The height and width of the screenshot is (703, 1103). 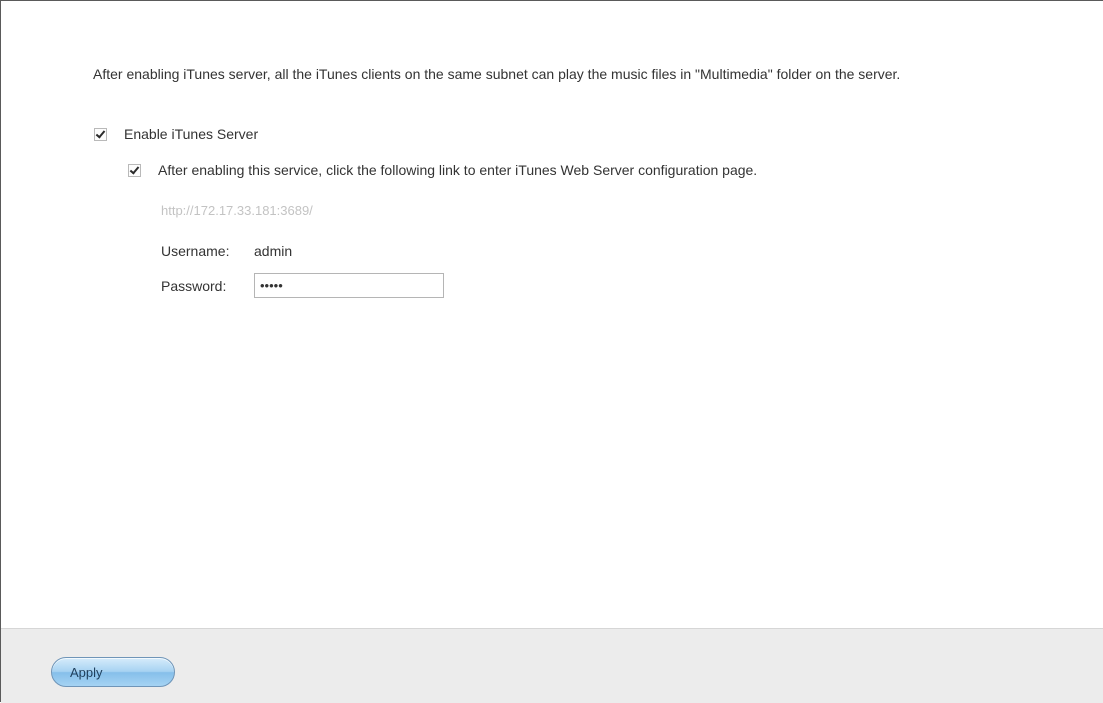 I want to click on password-field, so click(x=349, y=285).